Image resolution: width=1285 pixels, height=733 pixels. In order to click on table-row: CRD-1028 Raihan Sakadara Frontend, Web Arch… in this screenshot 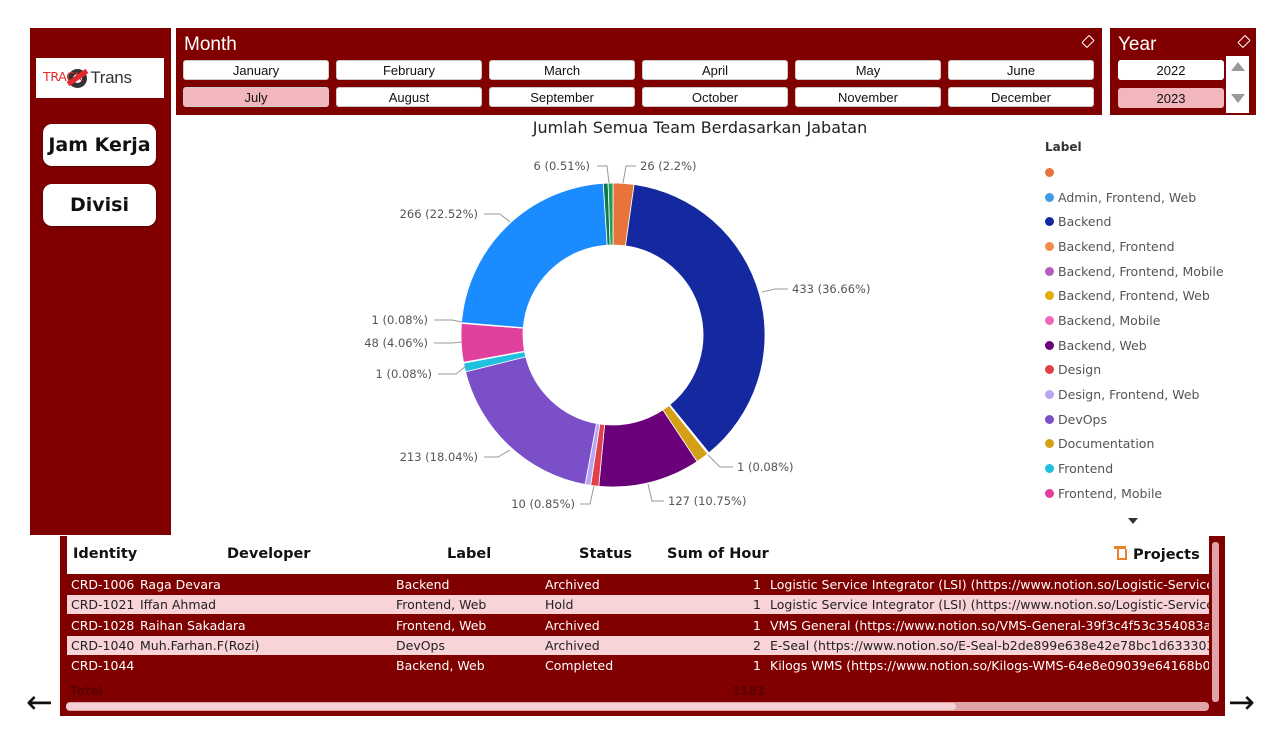, I will do `click(638, 625)`.